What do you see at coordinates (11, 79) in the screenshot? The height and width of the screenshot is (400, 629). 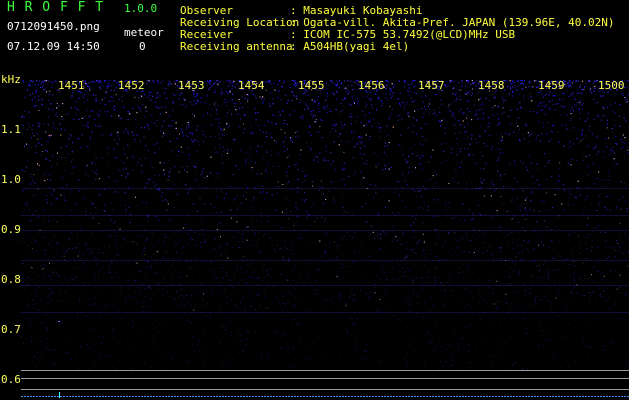 I see `frequency-unit: kHz` at bounding box center [11, 79].